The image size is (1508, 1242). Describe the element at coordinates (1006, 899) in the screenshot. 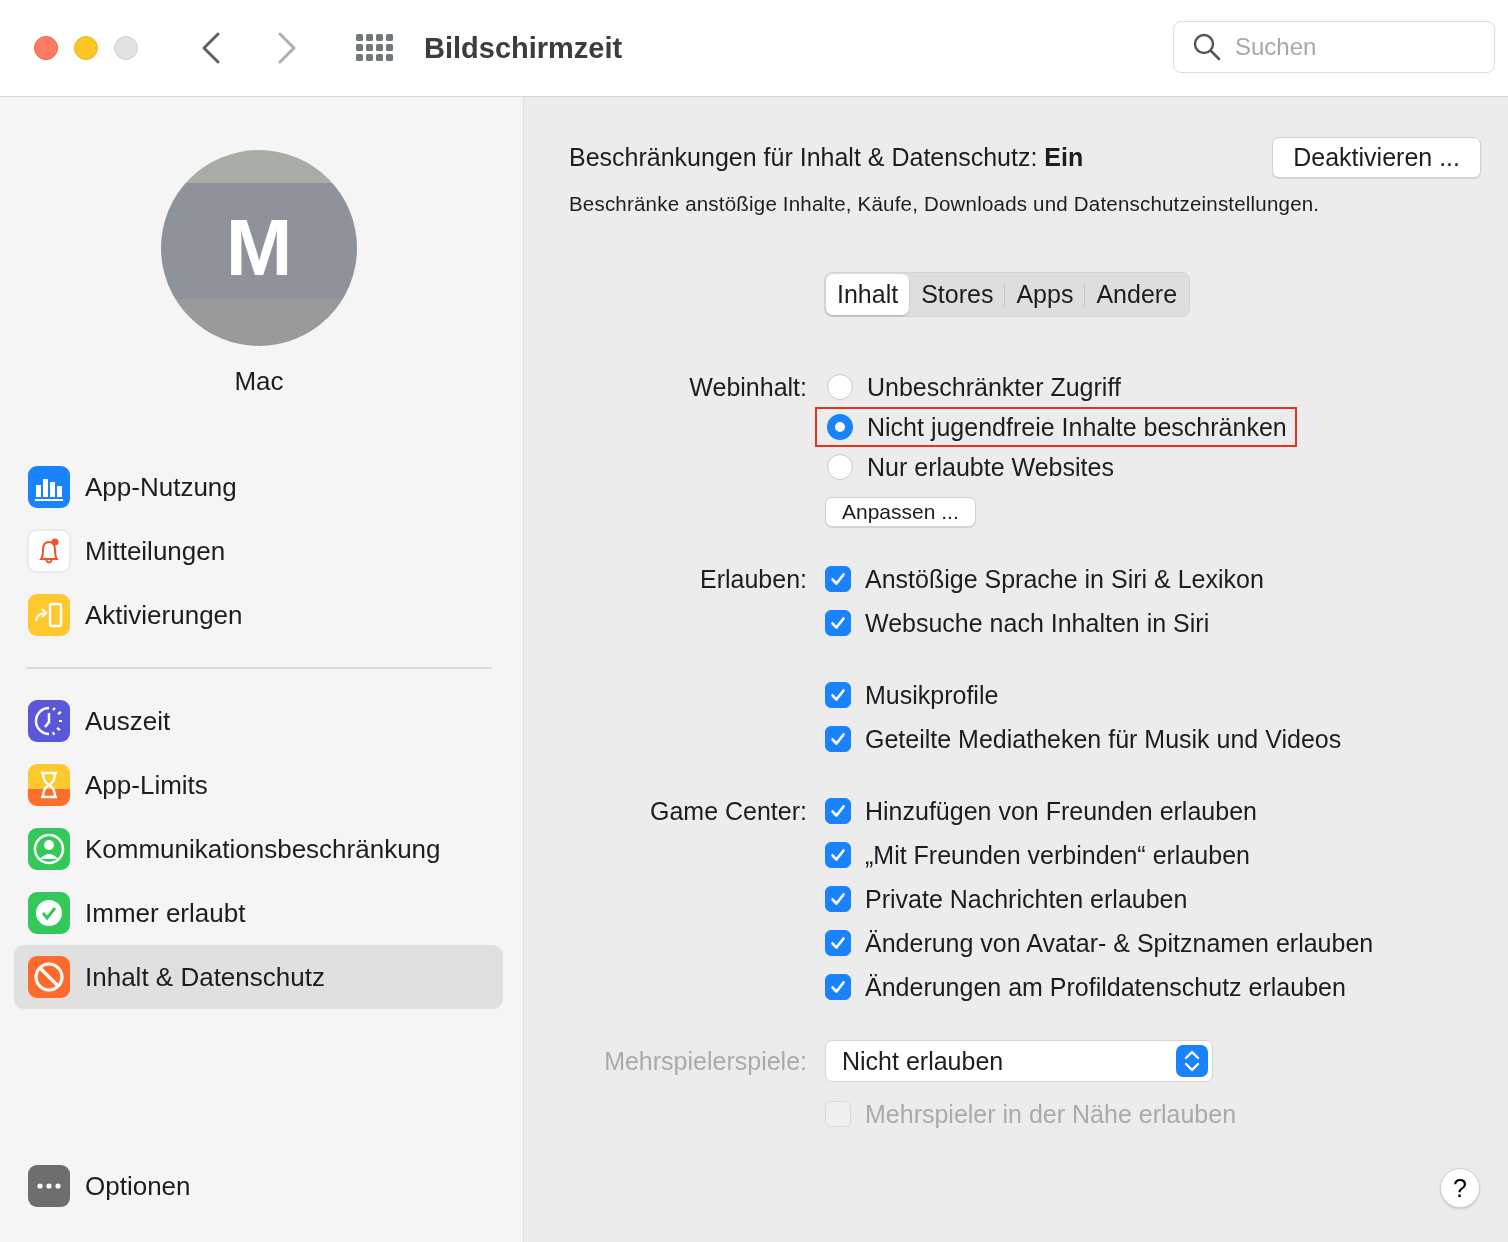

I see `checkbox-option: Private Nachrichten erlauben` at that location.